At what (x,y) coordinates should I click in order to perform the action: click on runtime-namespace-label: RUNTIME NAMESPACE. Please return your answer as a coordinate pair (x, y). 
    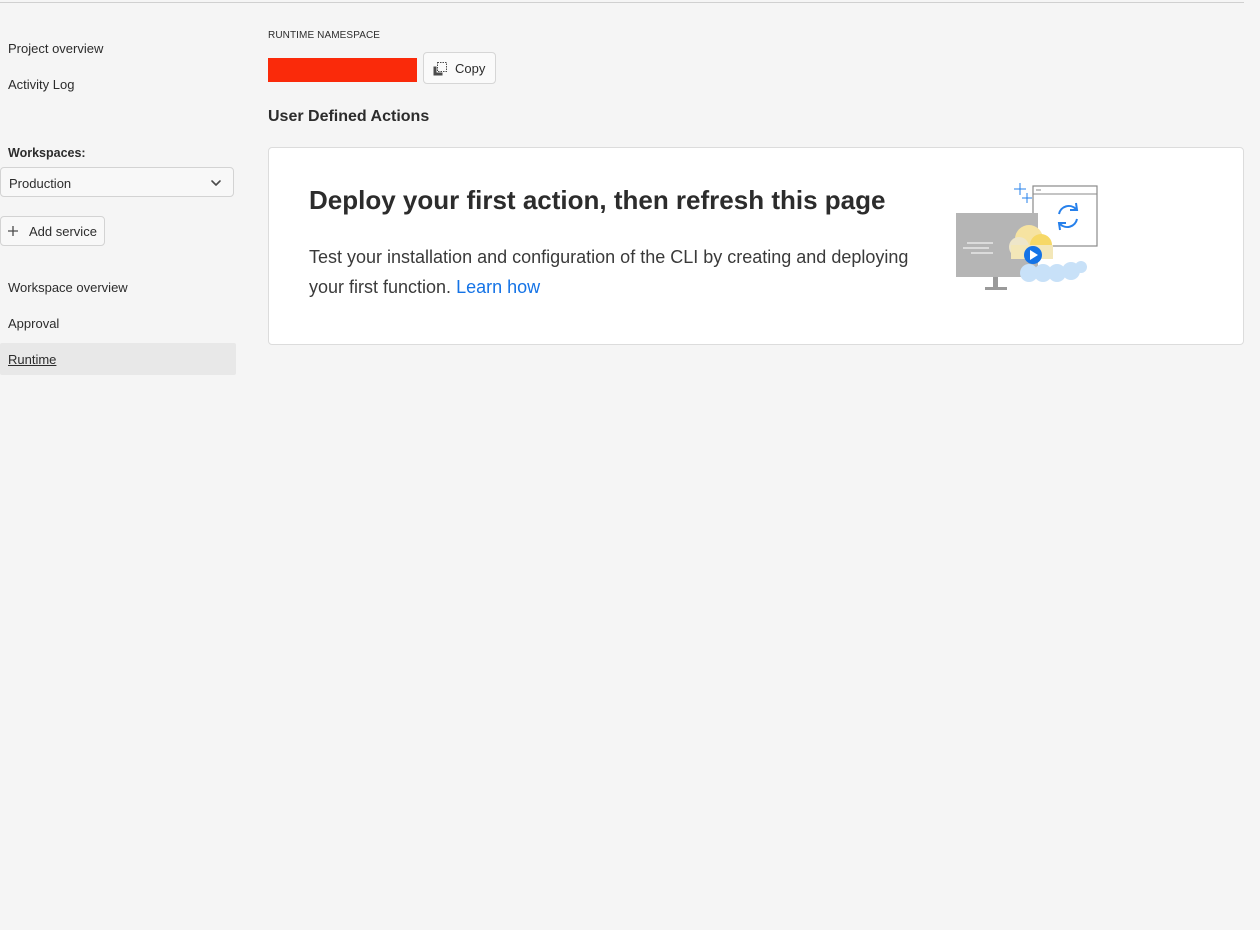
    Looking at the image, I should click on (324, 35).